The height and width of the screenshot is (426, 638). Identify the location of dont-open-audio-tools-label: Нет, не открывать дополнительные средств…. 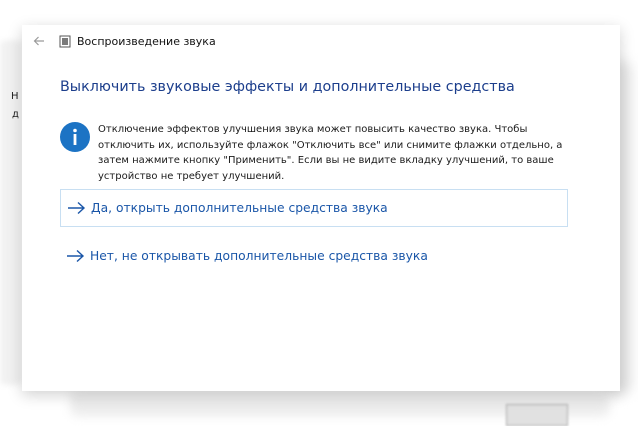
(259, 256).